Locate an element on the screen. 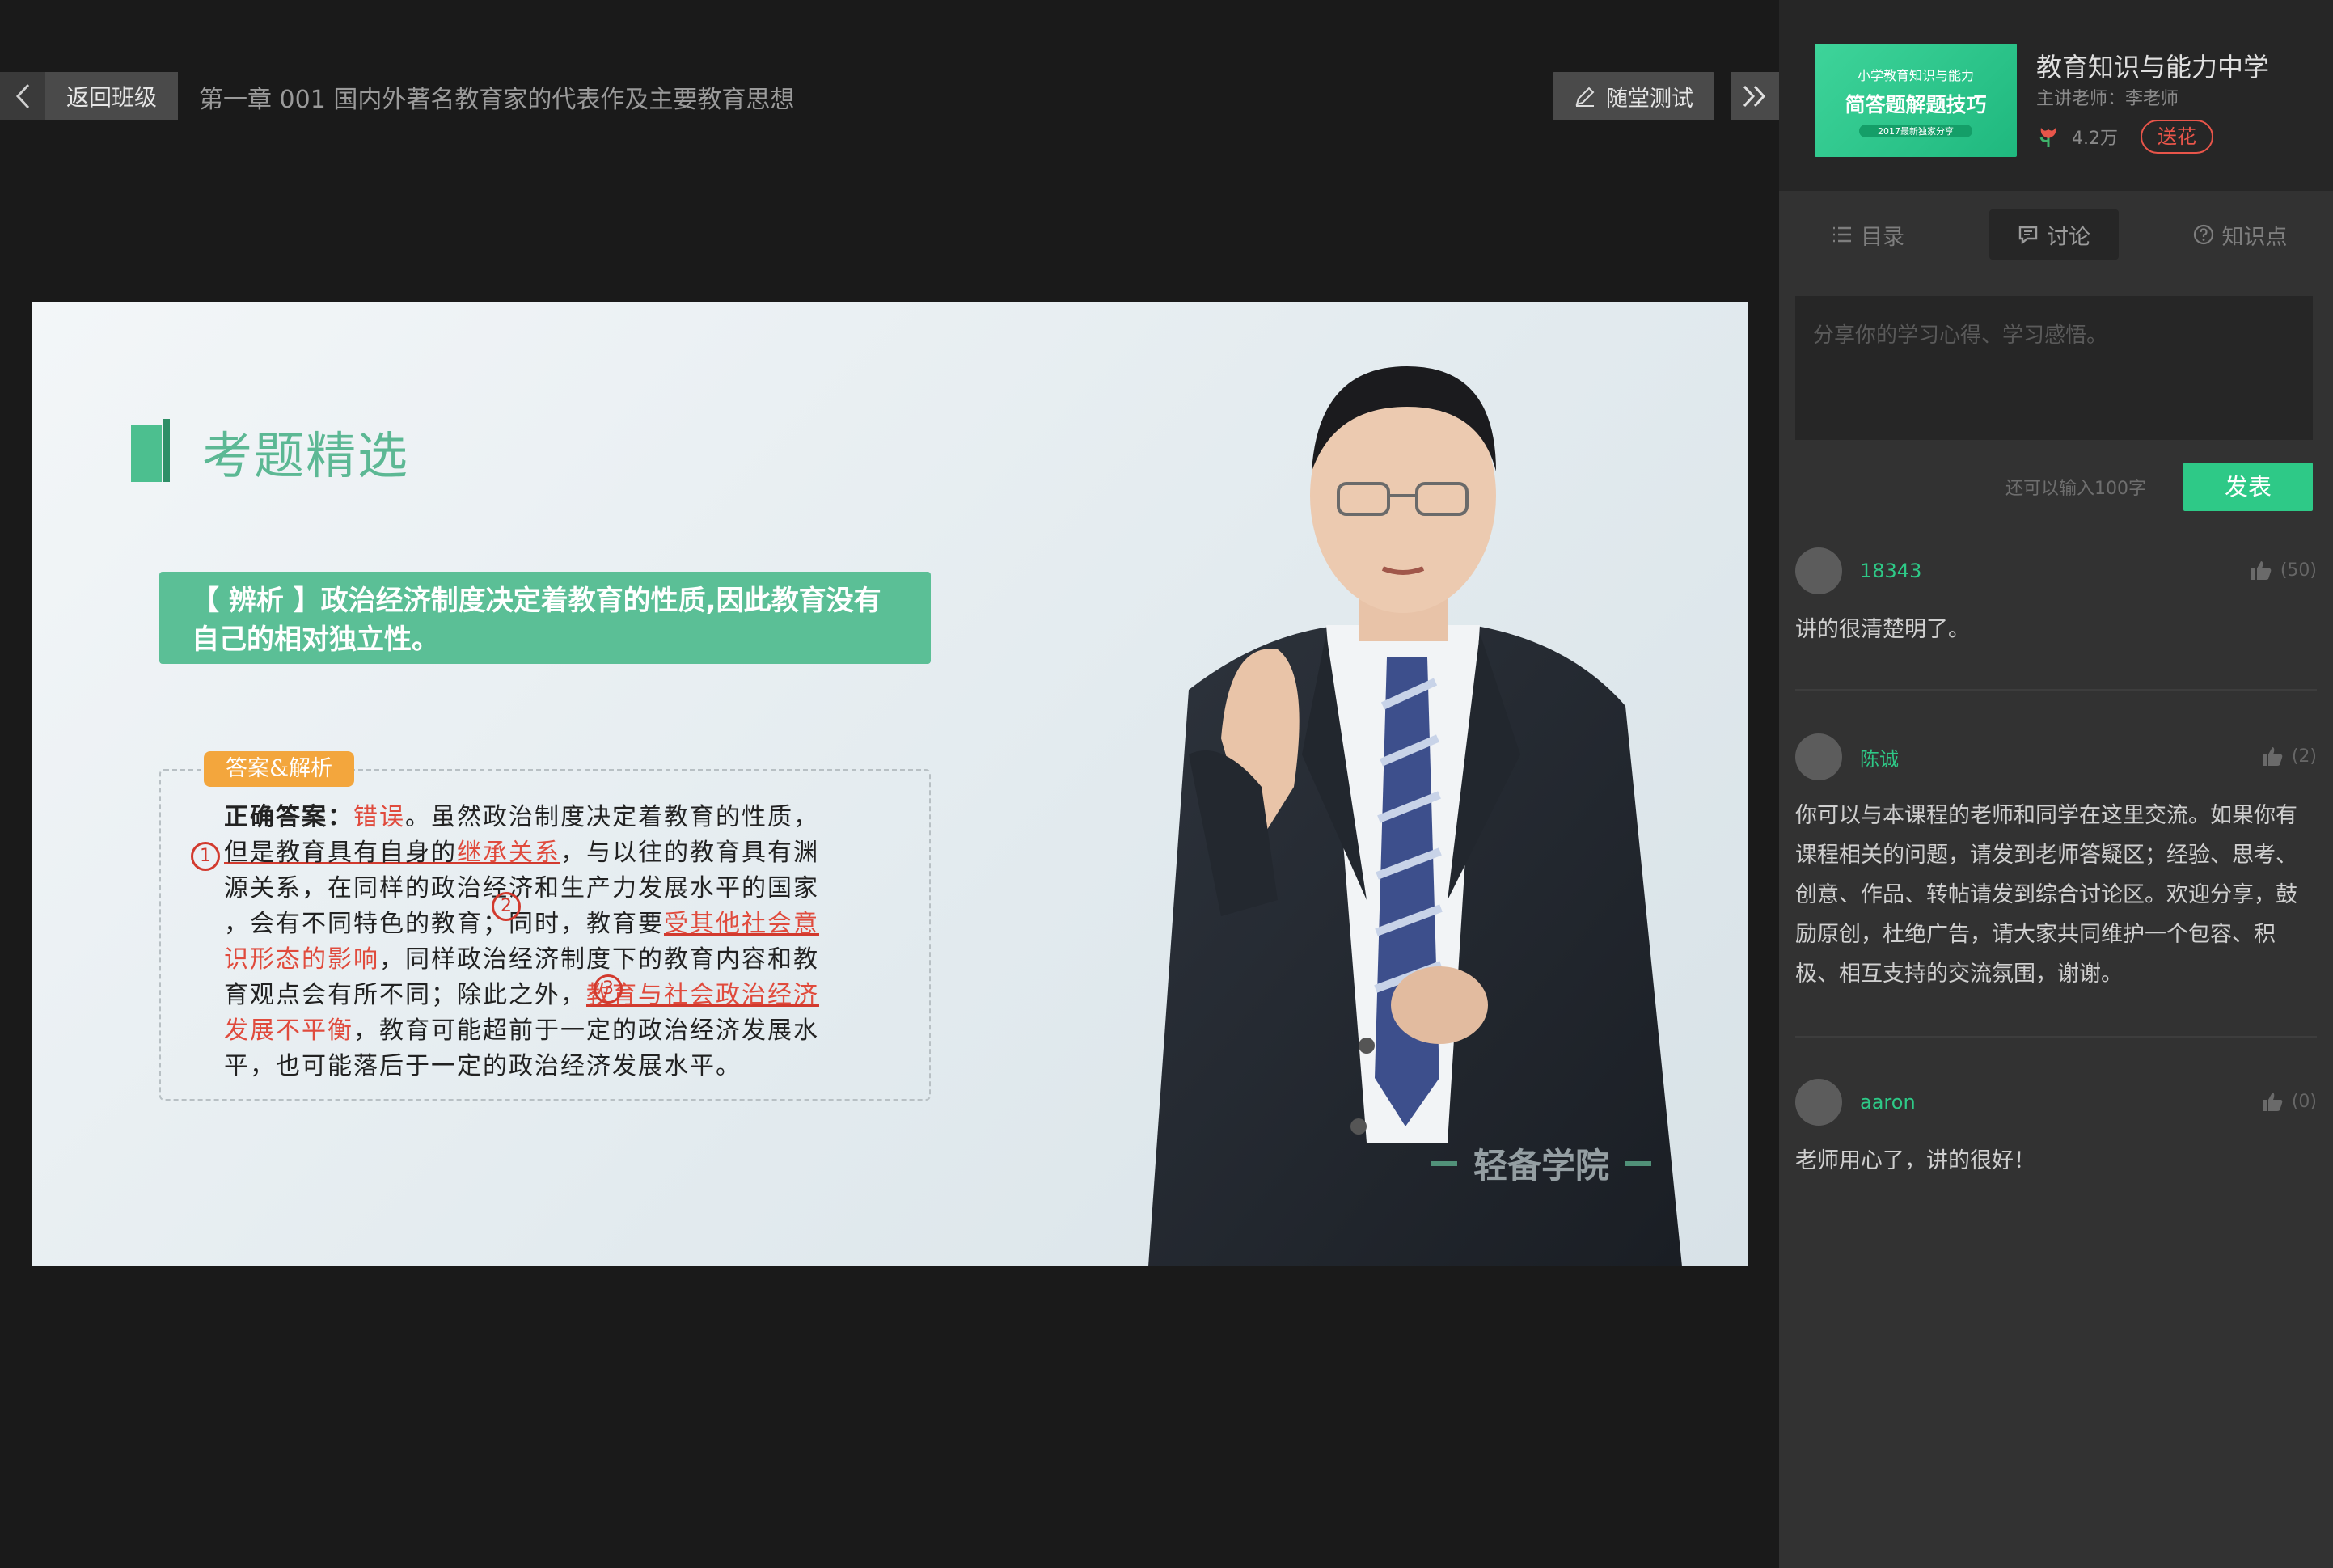 This screenshot has height=1568, width=2333. post-button: 发表 is located at coordinates (2248, 487).